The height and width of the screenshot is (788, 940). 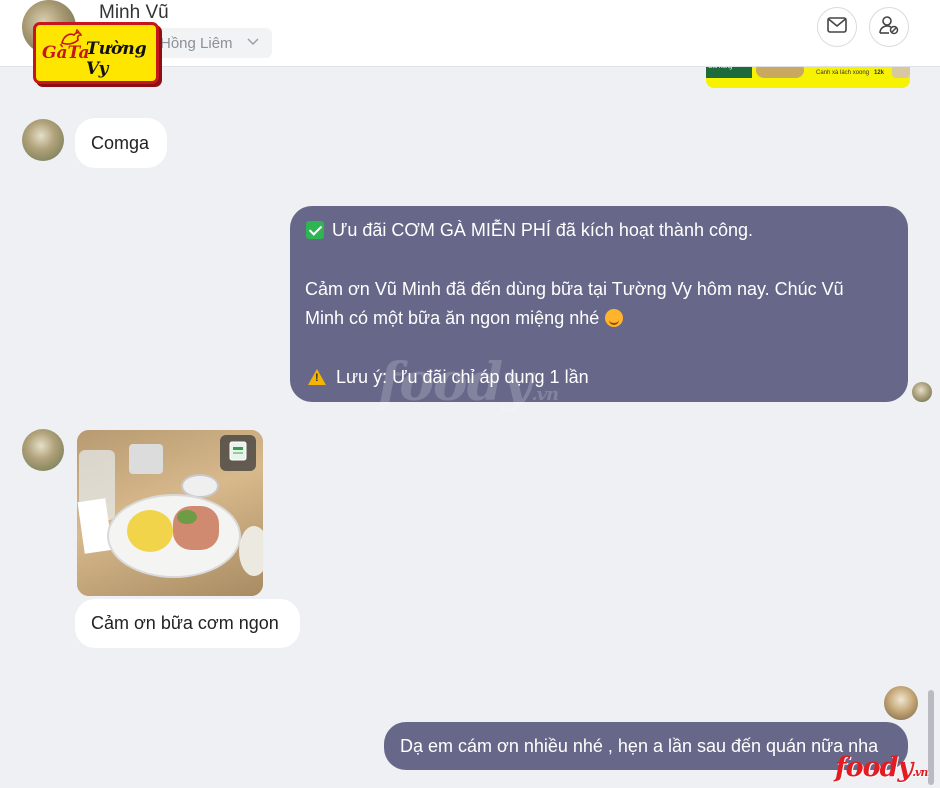 I want to click on image-badge, so click(x=238, y=453).